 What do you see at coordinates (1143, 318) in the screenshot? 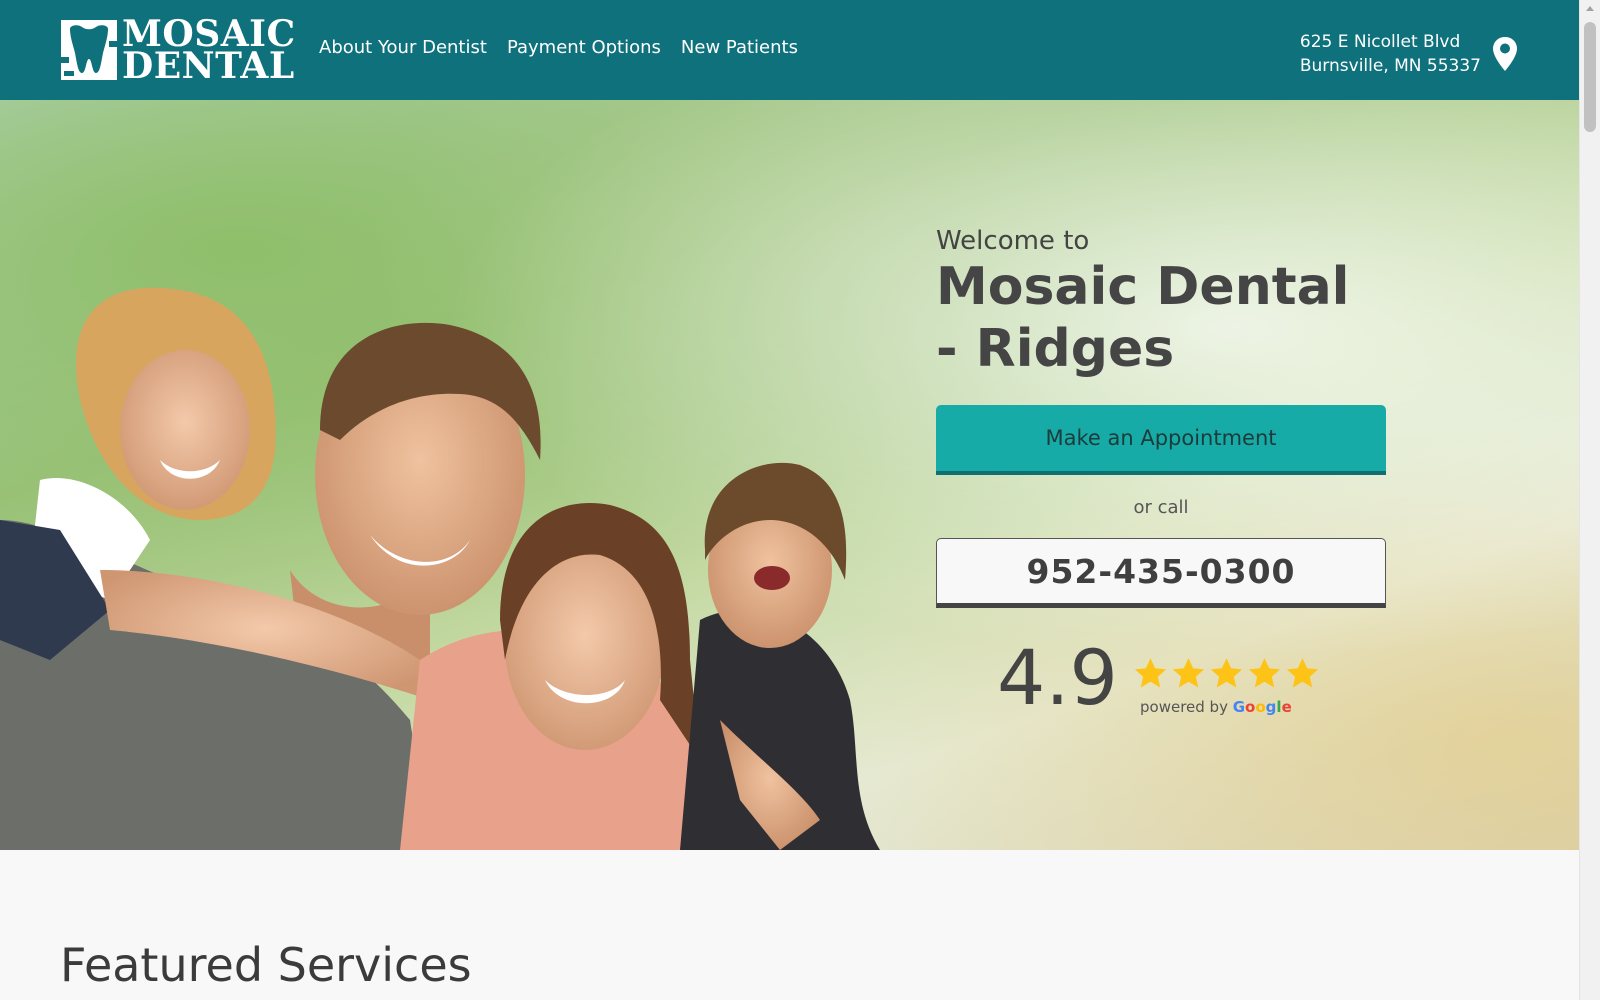
I see `practice-name: Mosaic Dental - Ridges` at bounding box center [1143, 318].